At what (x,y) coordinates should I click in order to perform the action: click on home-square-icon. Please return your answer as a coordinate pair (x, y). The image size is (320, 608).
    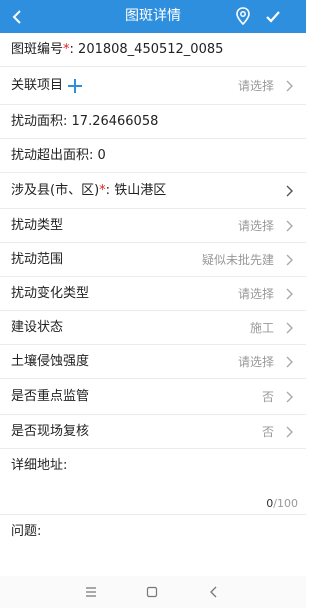
    Looking at the image, I should click on (152, 592).